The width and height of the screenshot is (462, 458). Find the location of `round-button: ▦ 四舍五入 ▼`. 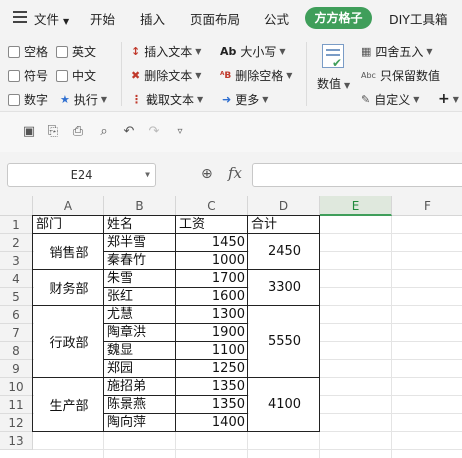

round-button: ▦ 四舍五入 ▼ is located at coordinates (397, 51).